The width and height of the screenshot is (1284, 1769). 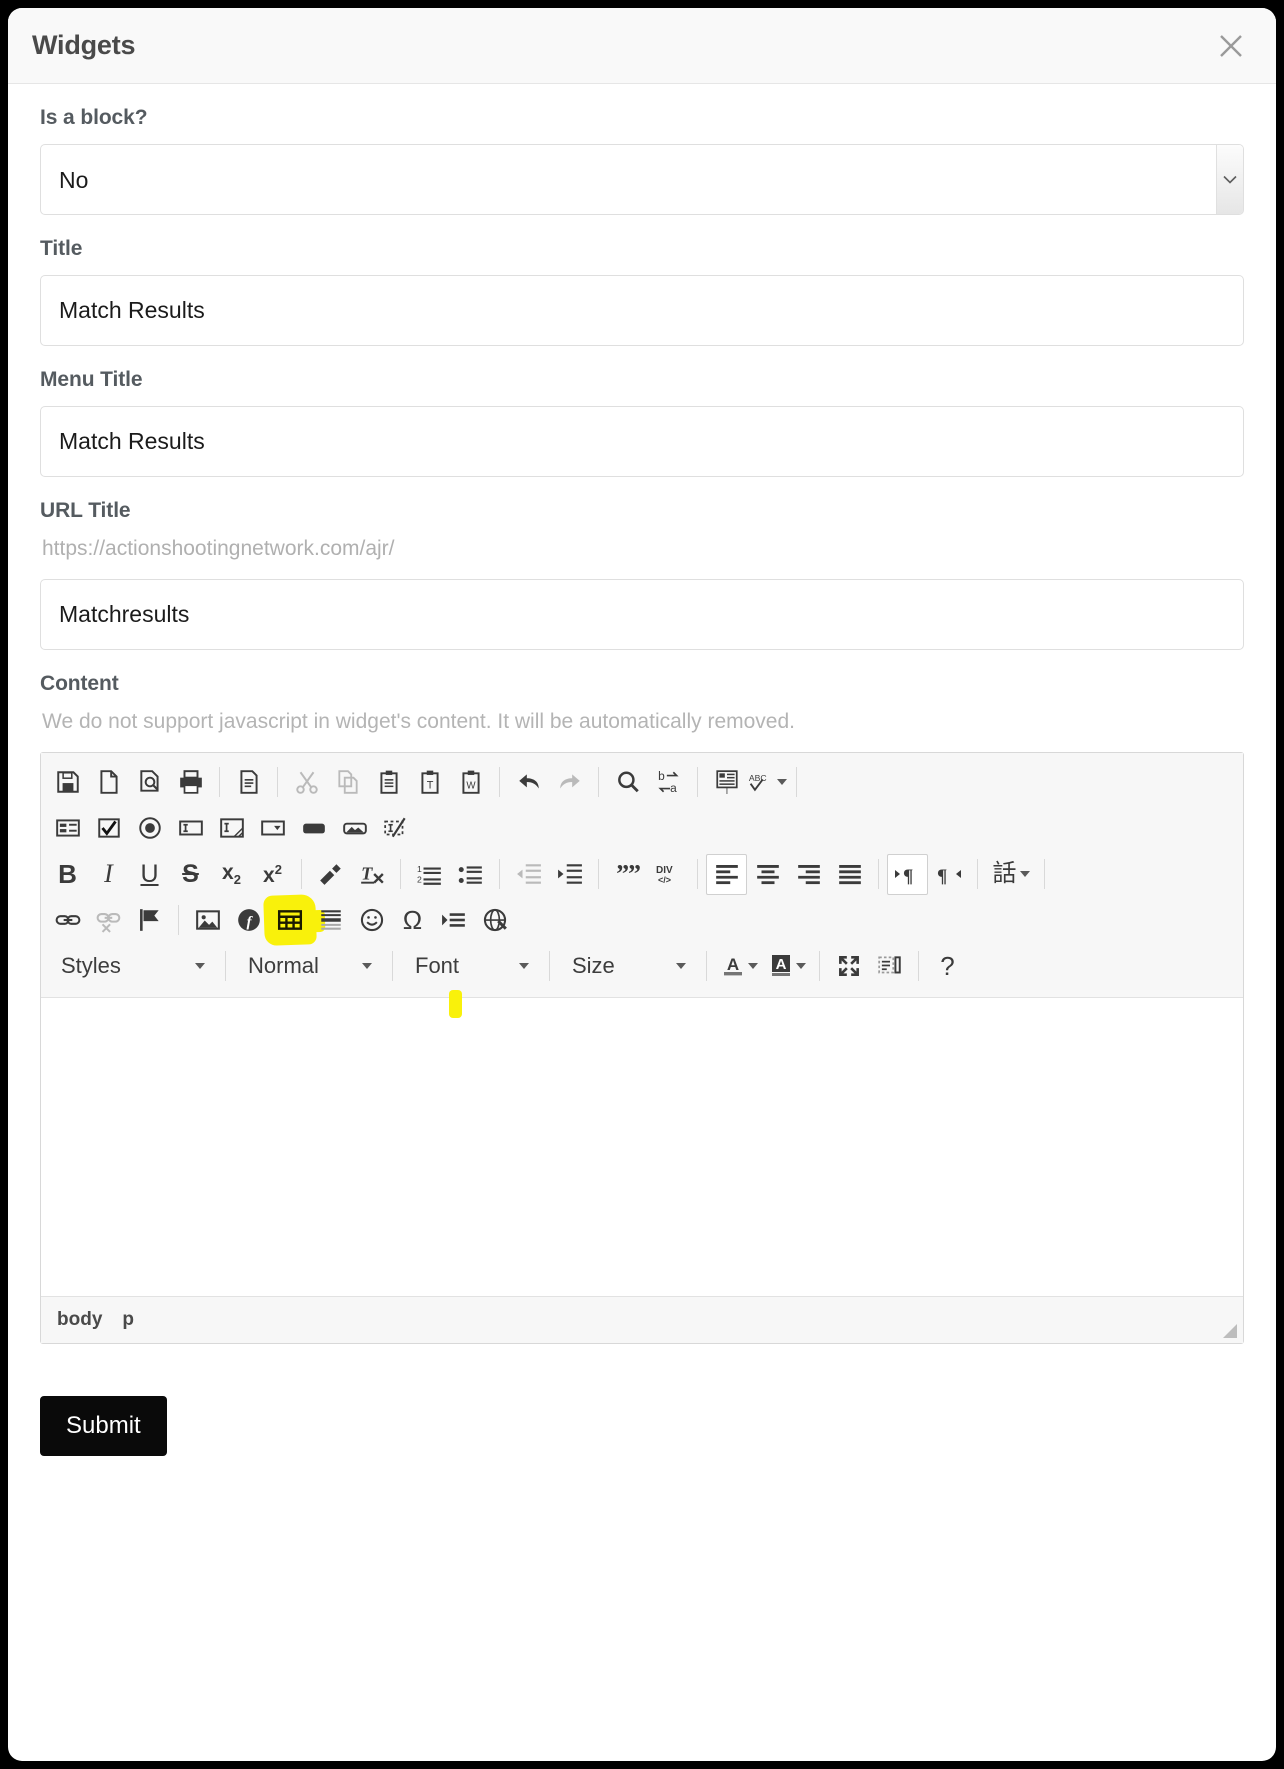 I want to click on title-input, so click(x=642, y=310).